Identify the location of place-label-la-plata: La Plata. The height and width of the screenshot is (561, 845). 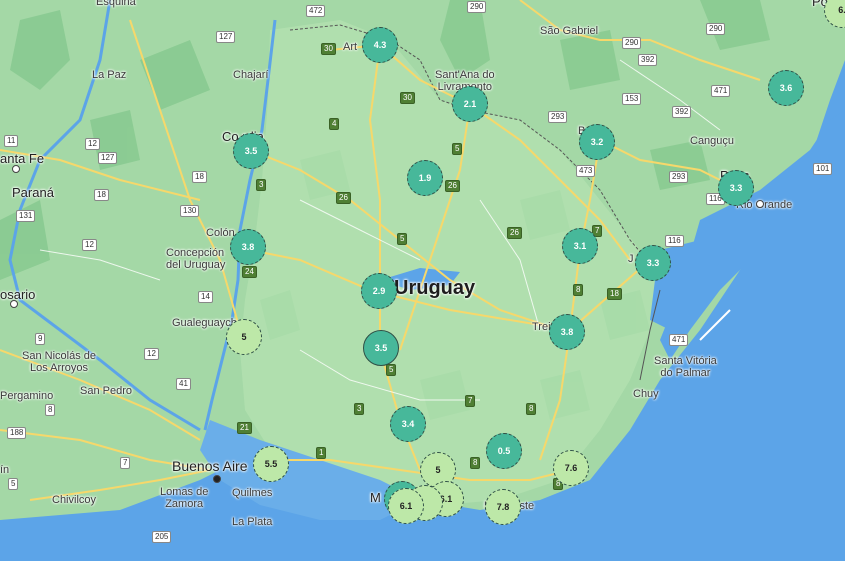
(252, 522).